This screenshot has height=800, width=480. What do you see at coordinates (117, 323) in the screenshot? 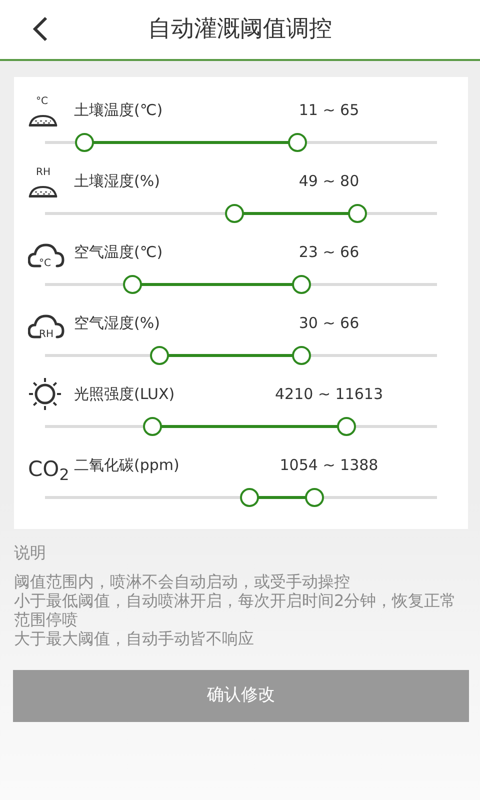
I see `sensor-label: 空气湿度(%)` at bounding box center [117, 323].